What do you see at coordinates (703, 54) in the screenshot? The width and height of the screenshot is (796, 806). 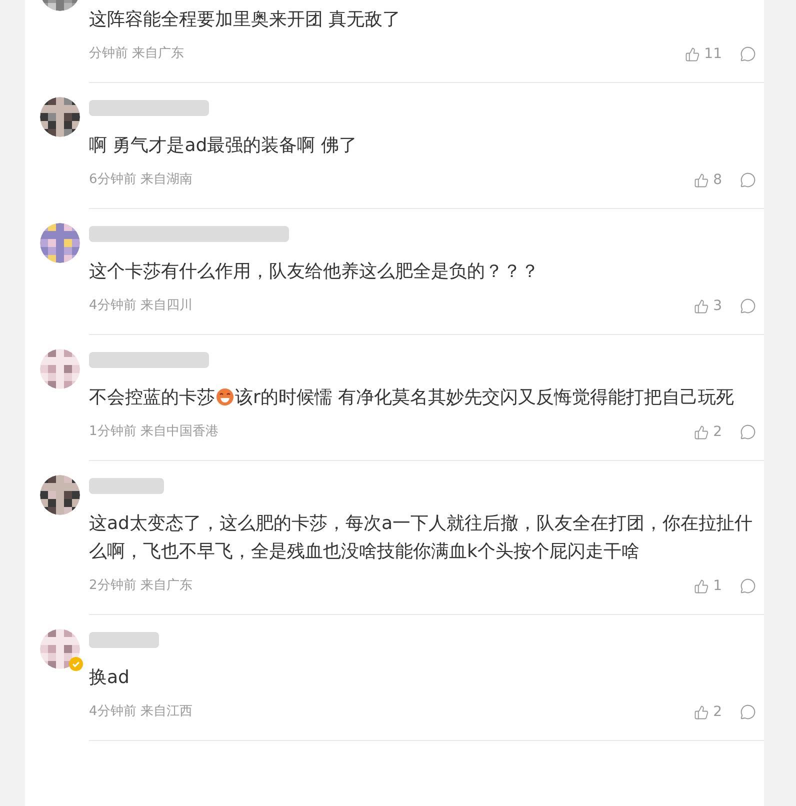 I see `like-button: 11` at bounding box center [703, 54].